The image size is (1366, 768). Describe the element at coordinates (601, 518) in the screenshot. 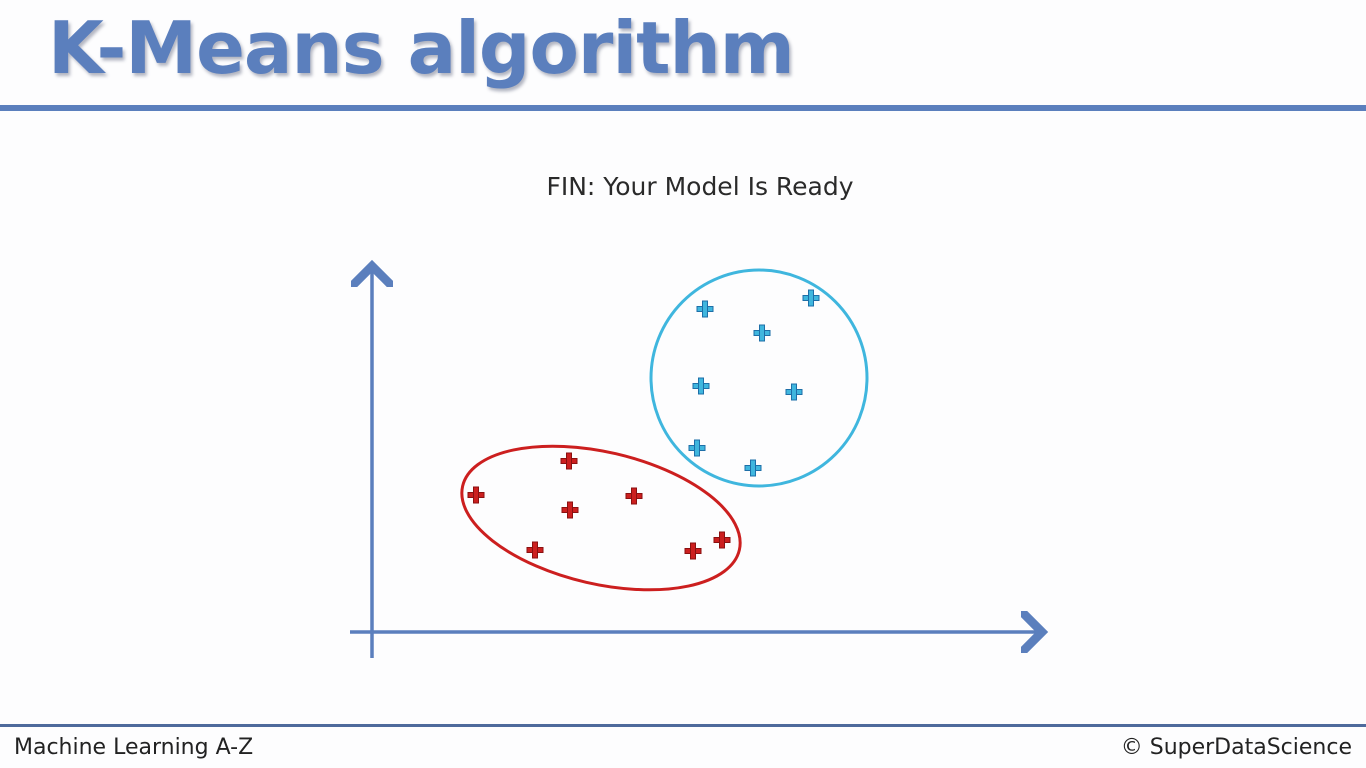

I see `red-cluster-boundary` at that location.